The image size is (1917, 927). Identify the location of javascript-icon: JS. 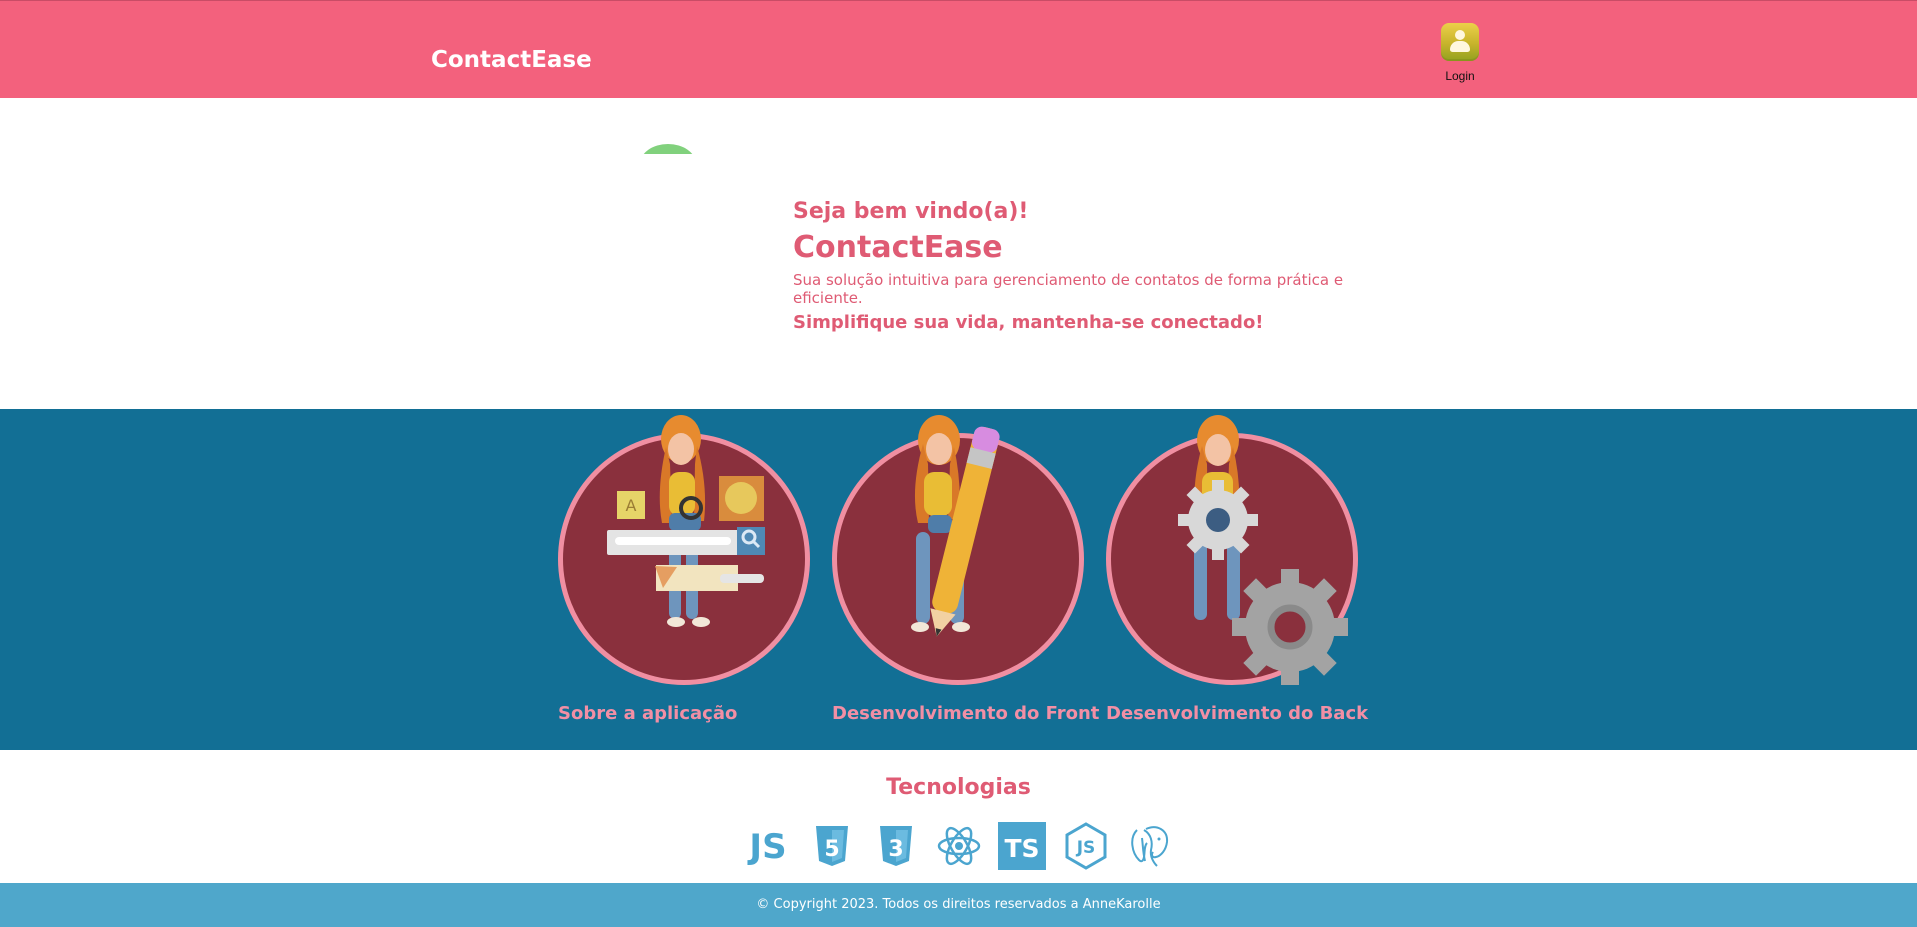
(768, 846).